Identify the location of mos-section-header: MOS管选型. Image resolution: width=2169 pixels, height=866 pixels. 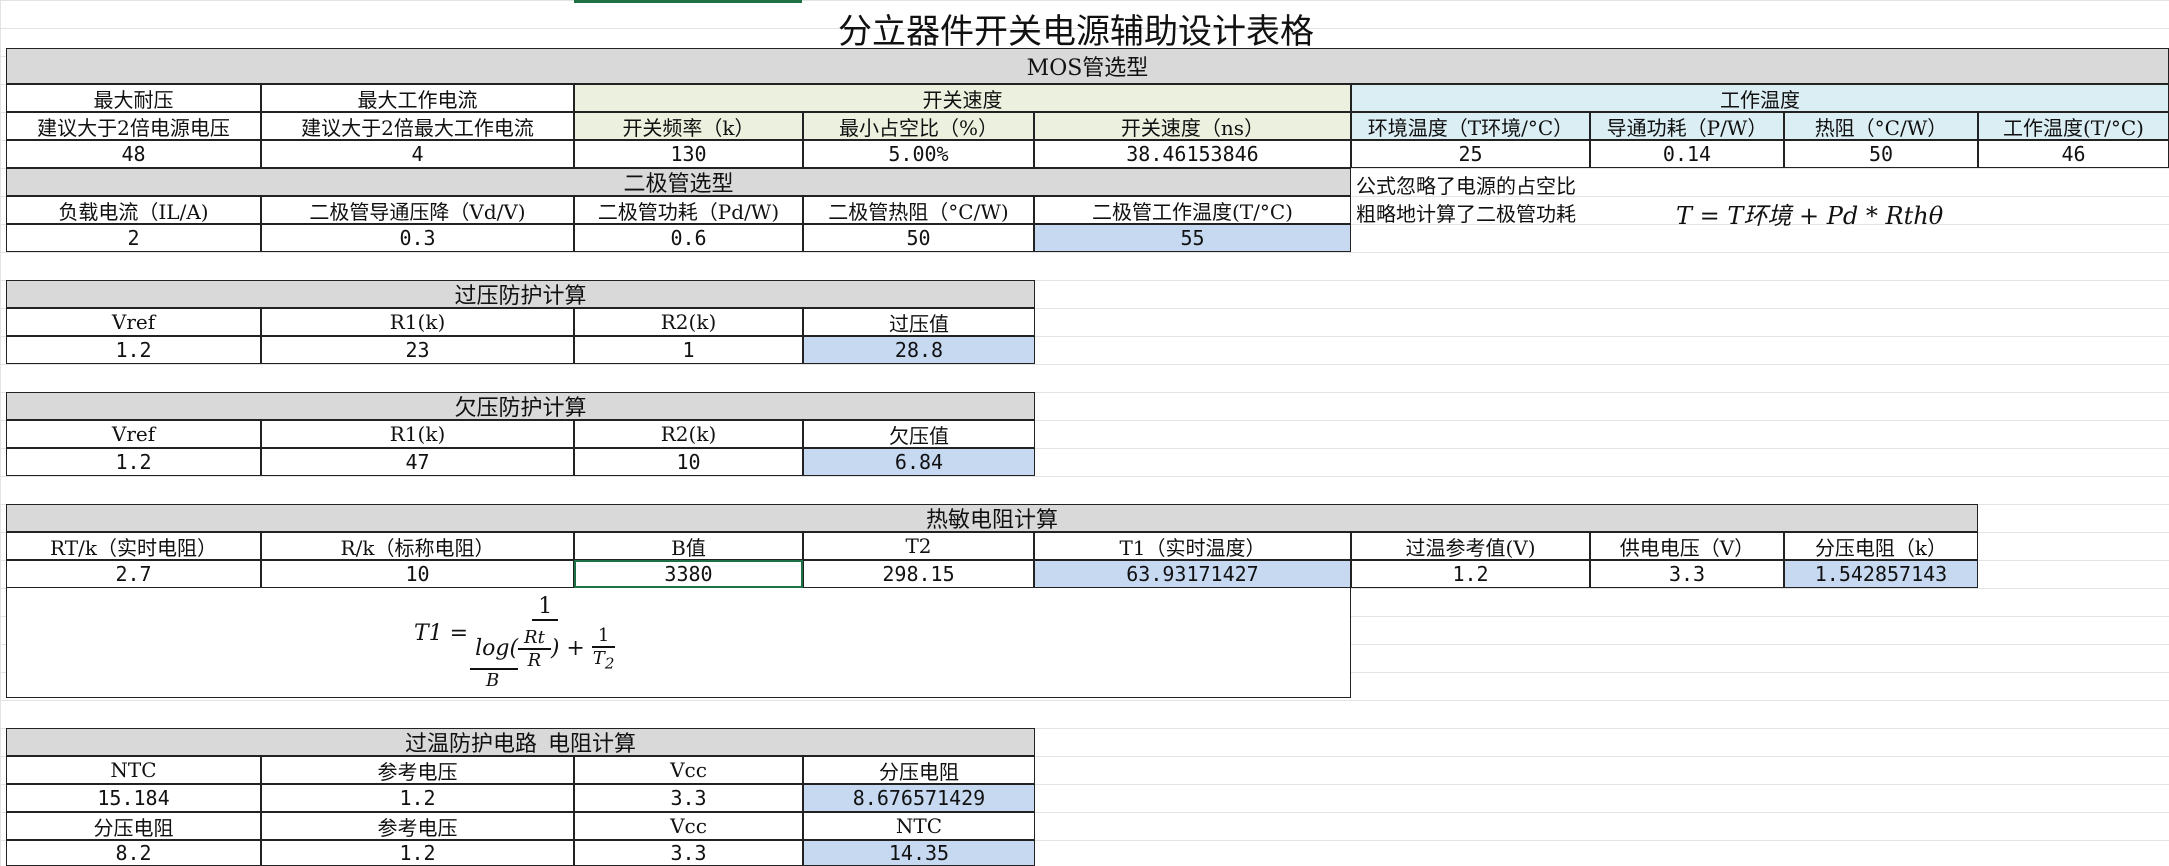
(1087, 66).